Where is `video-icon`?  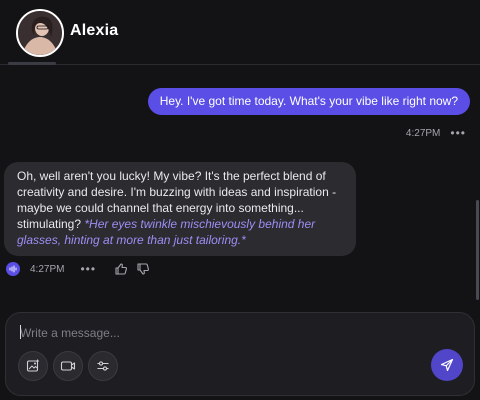 video-icon is located at coordinates (68, 366).